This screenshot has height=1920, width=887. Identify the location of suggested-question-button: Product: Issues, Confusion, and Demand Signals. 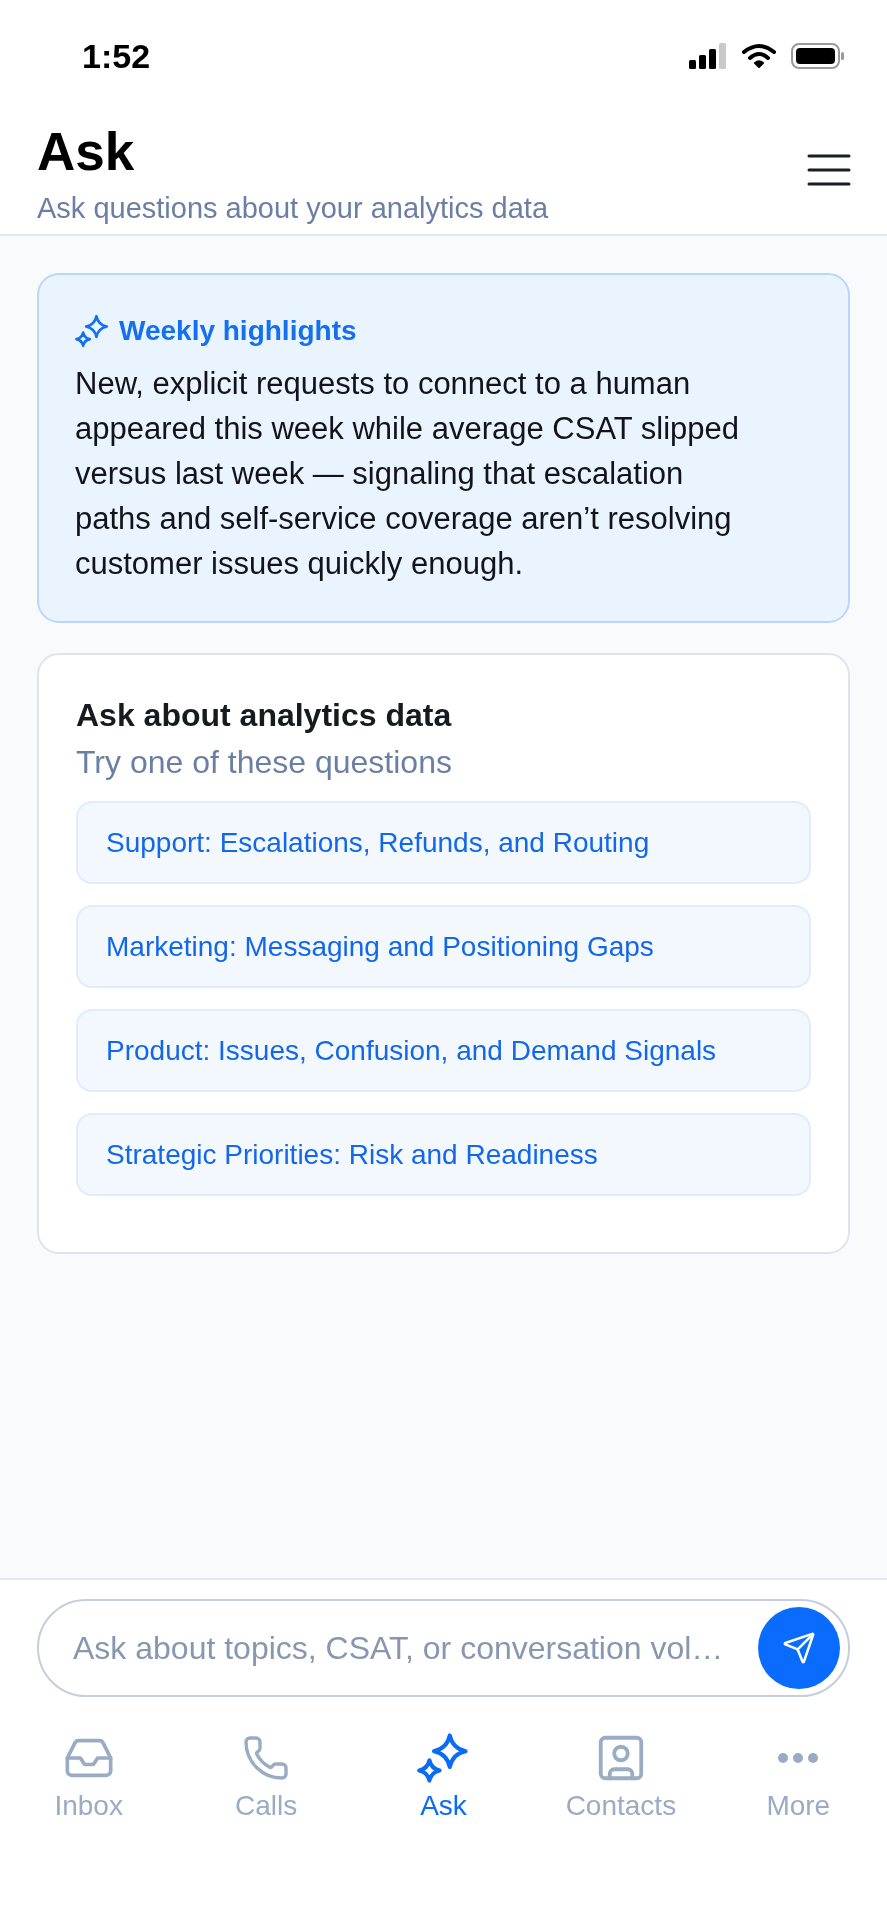
(443, 1050).